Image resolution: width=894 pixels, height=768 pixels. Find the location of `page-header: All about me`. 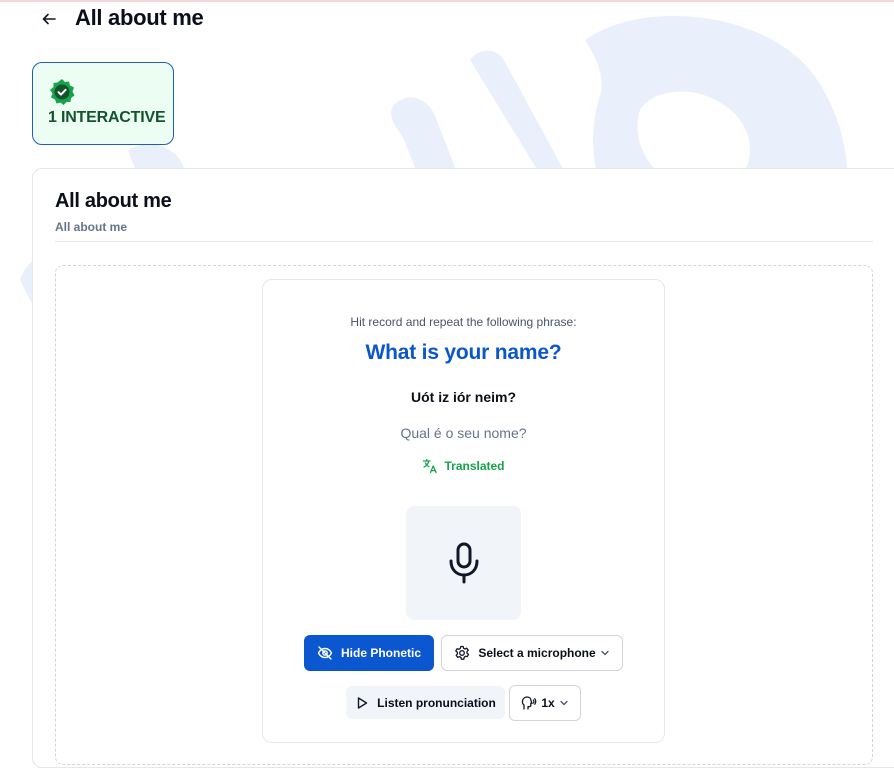

page-header: All about me is located at coordinates (447, 20).